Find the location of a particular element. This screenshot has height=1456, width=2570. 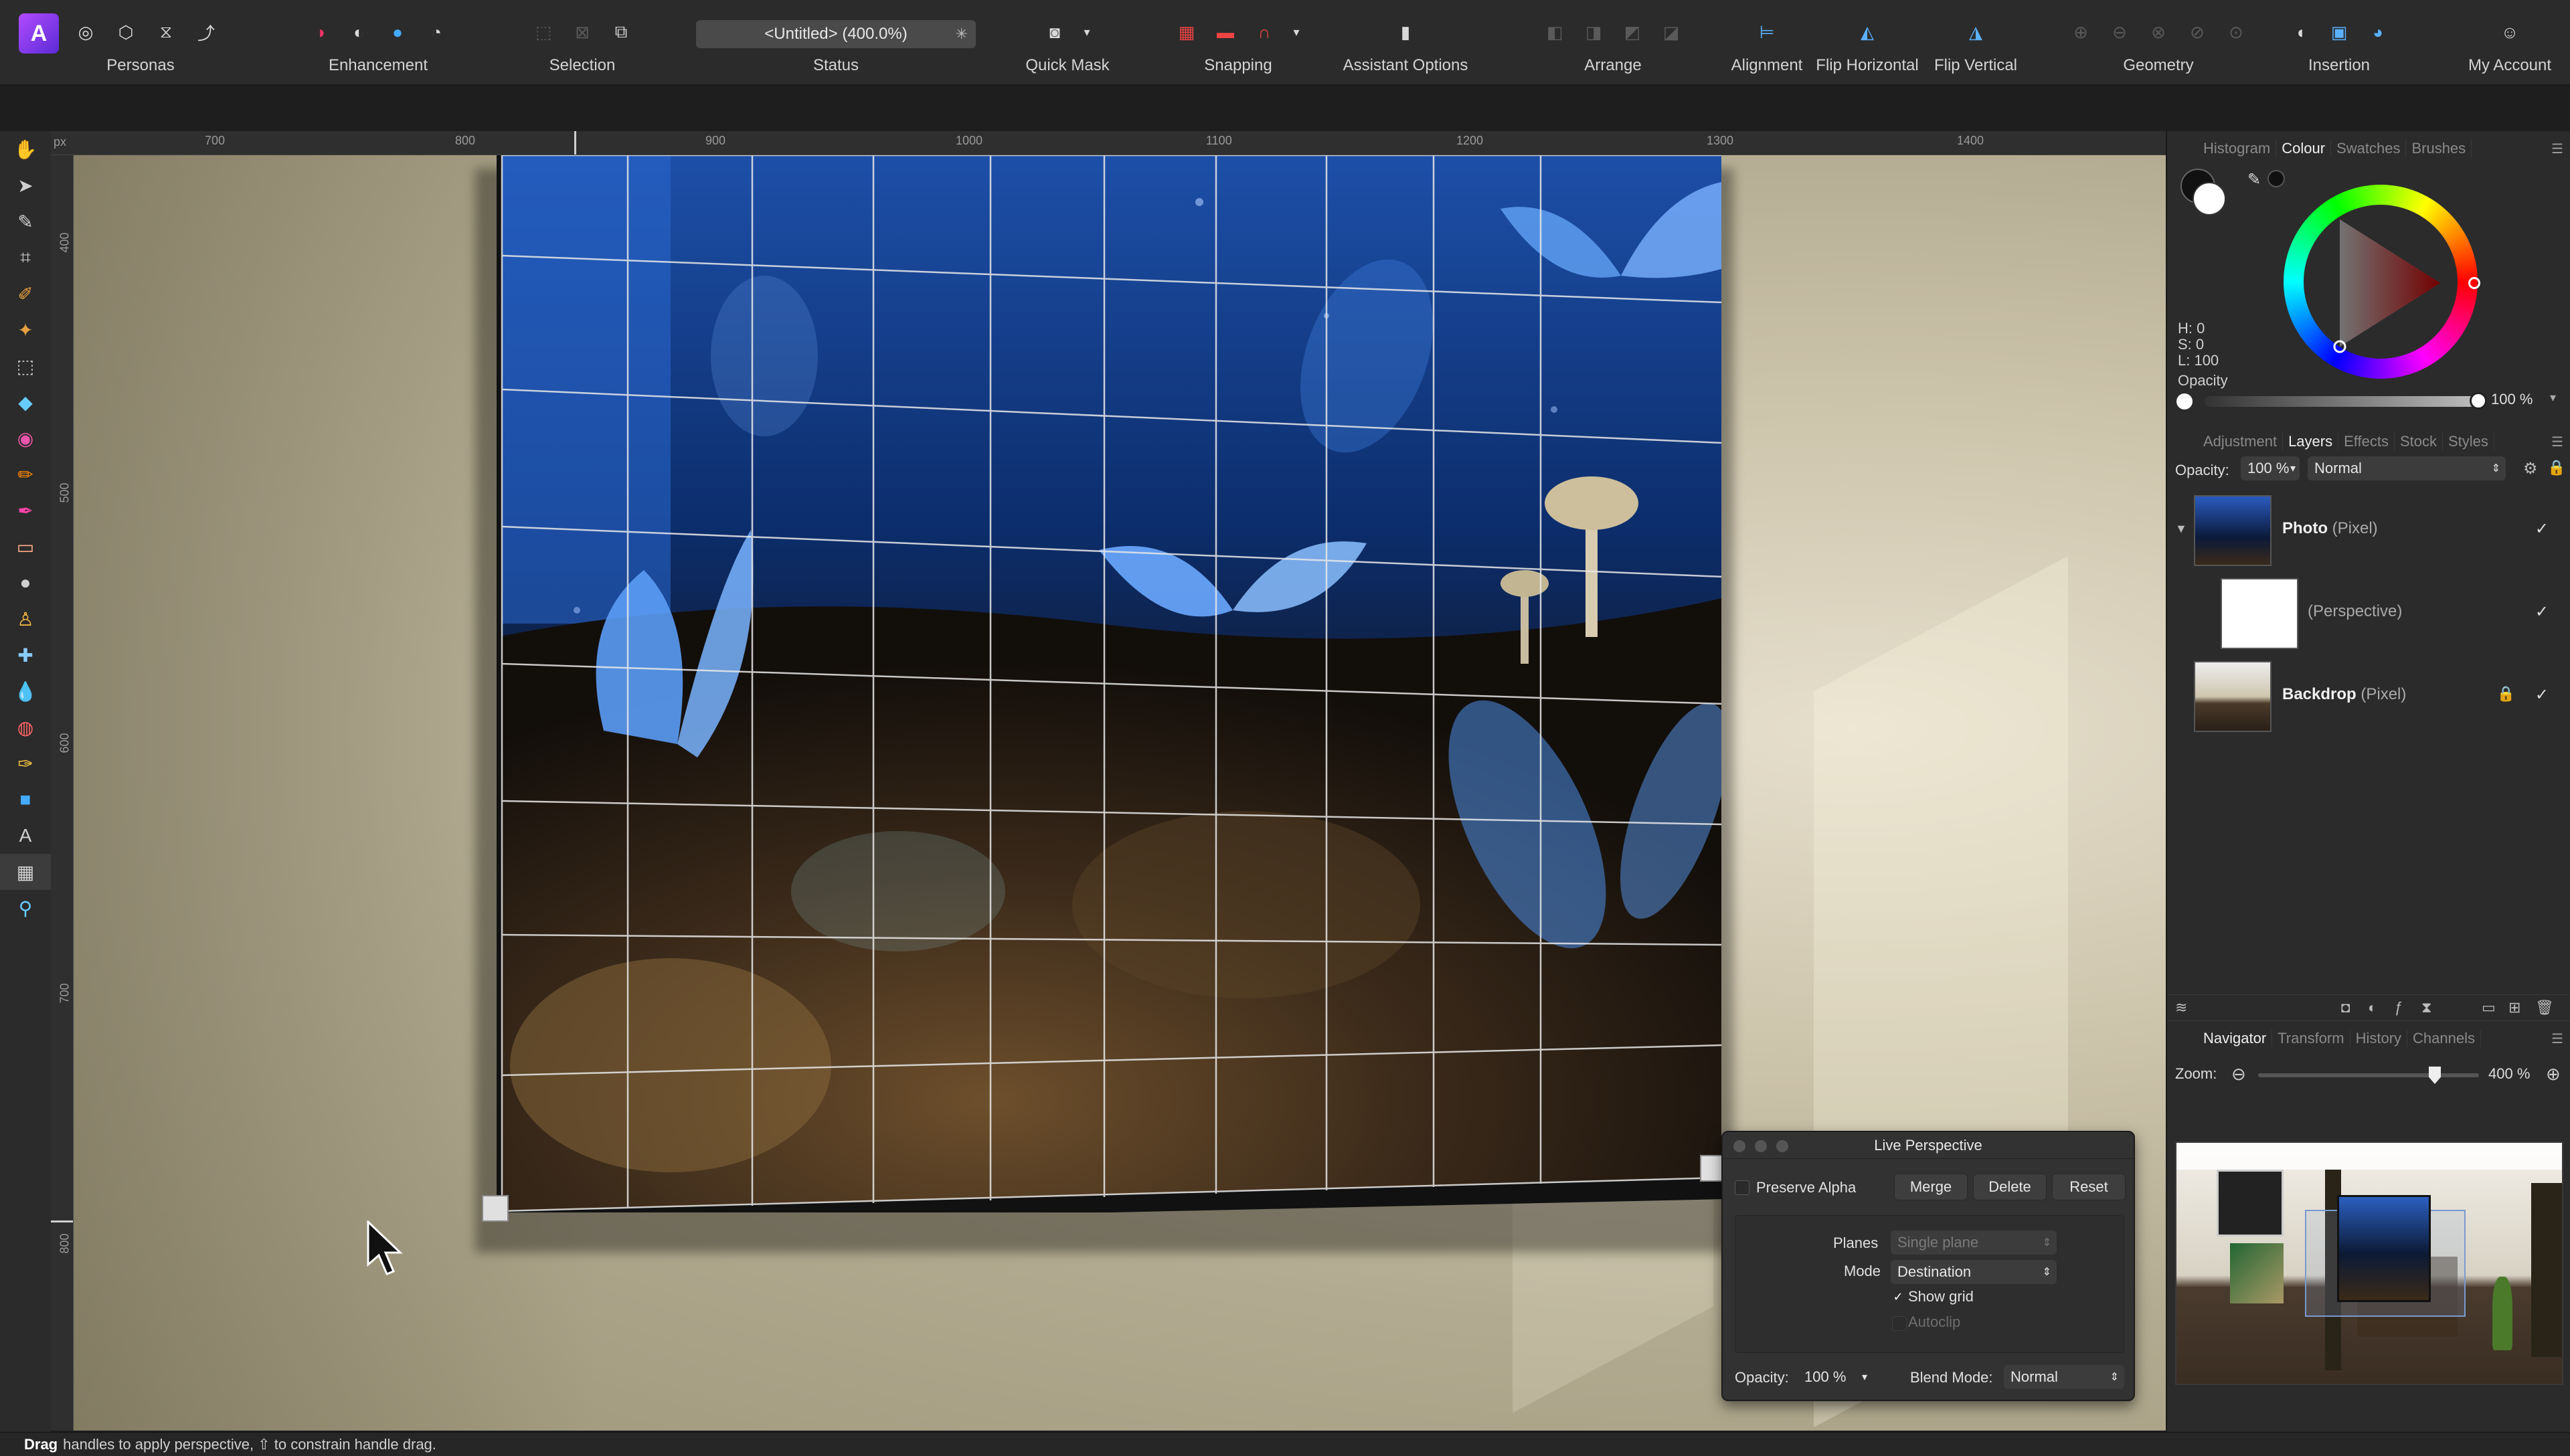

gradient-tool-icon: ◉ is located at coordinates (25, 438).